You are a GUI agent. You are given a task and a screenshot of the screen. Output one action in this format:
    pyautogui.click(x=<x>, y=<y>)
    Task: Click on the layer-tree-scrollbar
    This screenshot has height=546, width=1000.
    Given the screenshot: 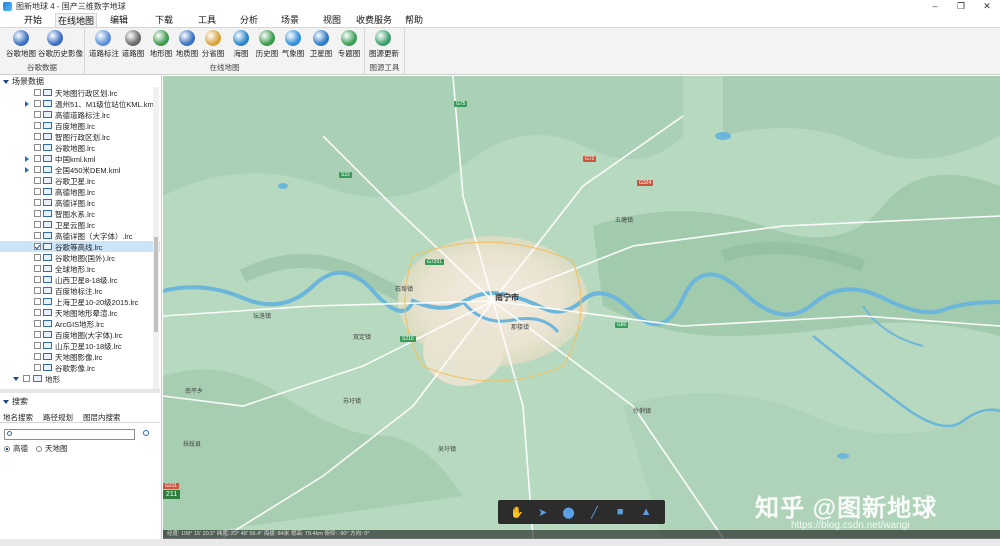 What is the action you would take?
    pyautogui.click(x=156, y=238)
    